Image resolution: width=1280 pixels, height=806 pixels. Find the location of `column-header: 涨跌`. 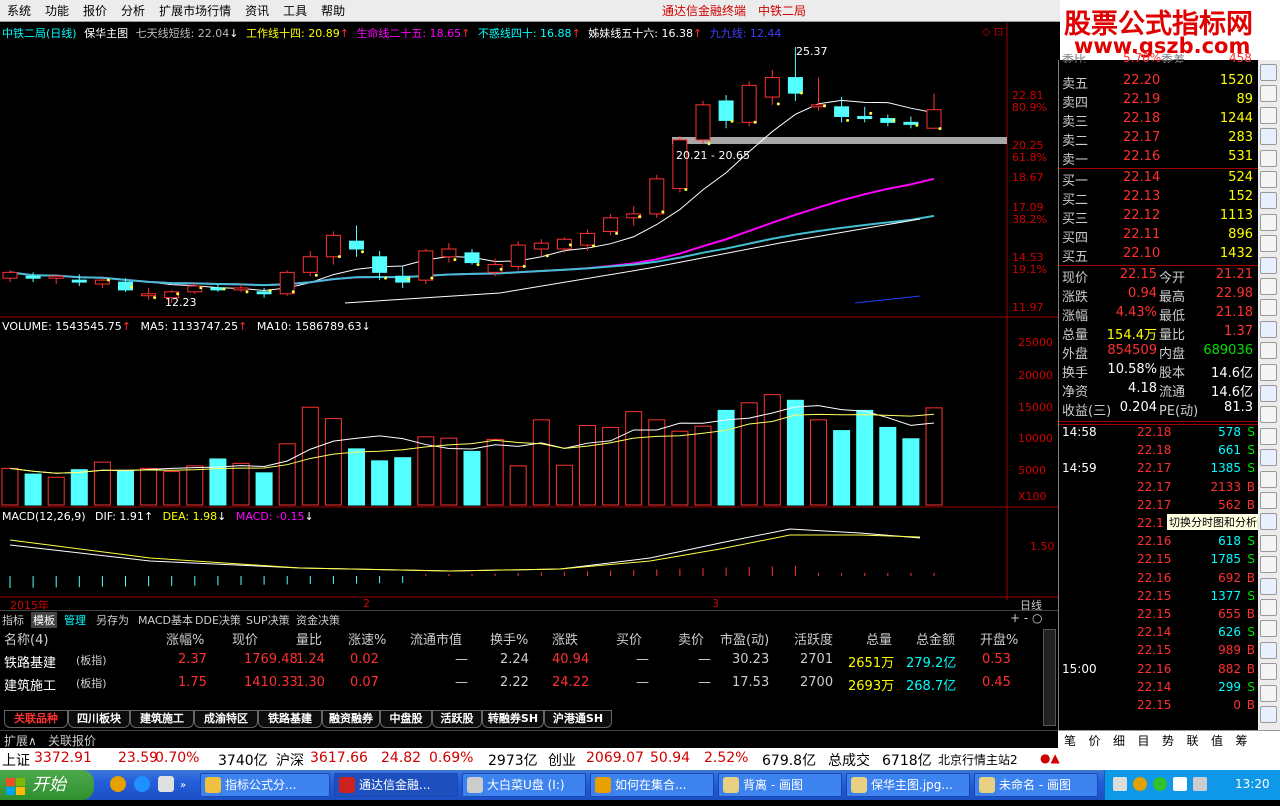

column-header: 涨跌 is located at coordinates (565, 638).